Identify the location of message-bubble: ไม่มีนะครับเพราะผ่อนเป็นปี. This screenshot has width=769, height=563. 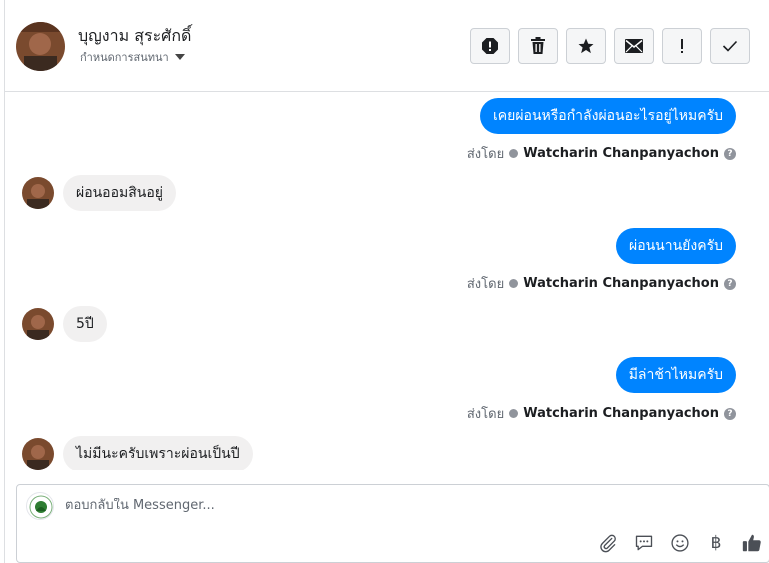
(158, 453).